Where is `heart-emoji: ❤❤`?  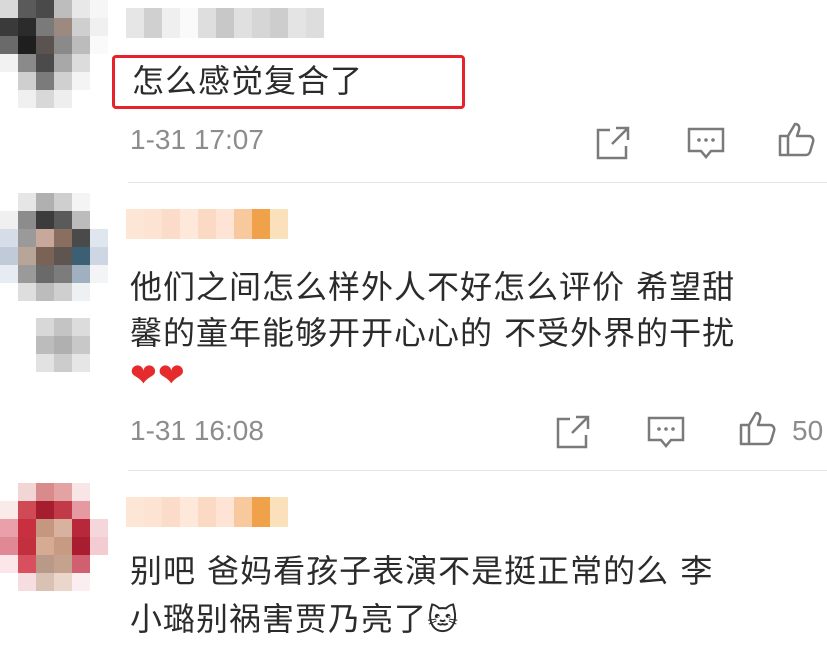
heart-emoji: ❤❤ is located at coordinates (158, 375).